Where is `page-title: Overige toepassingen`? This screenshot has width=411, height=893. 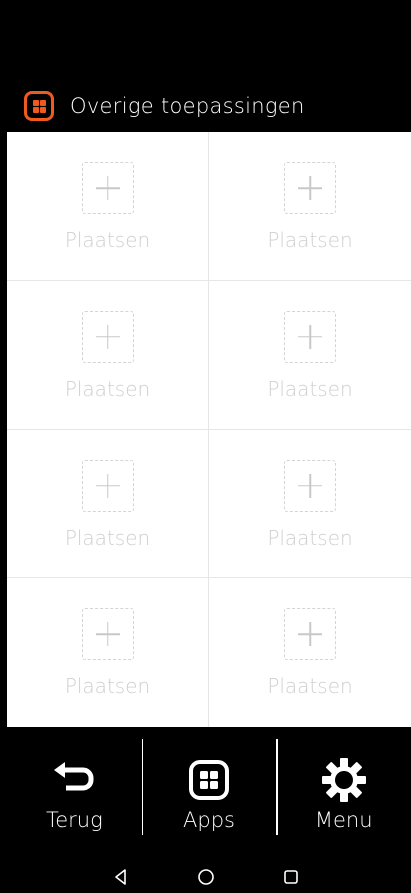
page-title: Overige toepassingen is located at coordinates (187, 106).